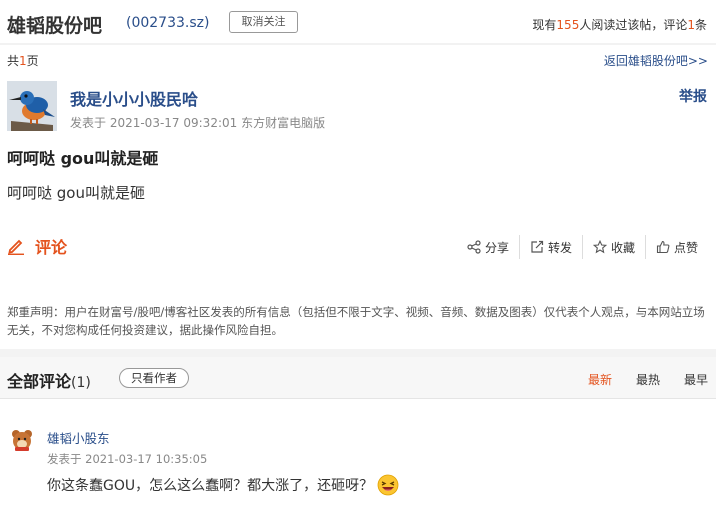 The width and height of the screenshot is (716, 506). Describe the element at coordinates (263, 22) in the screenshot. I see `unfollow-button: 取消关注` at that location.